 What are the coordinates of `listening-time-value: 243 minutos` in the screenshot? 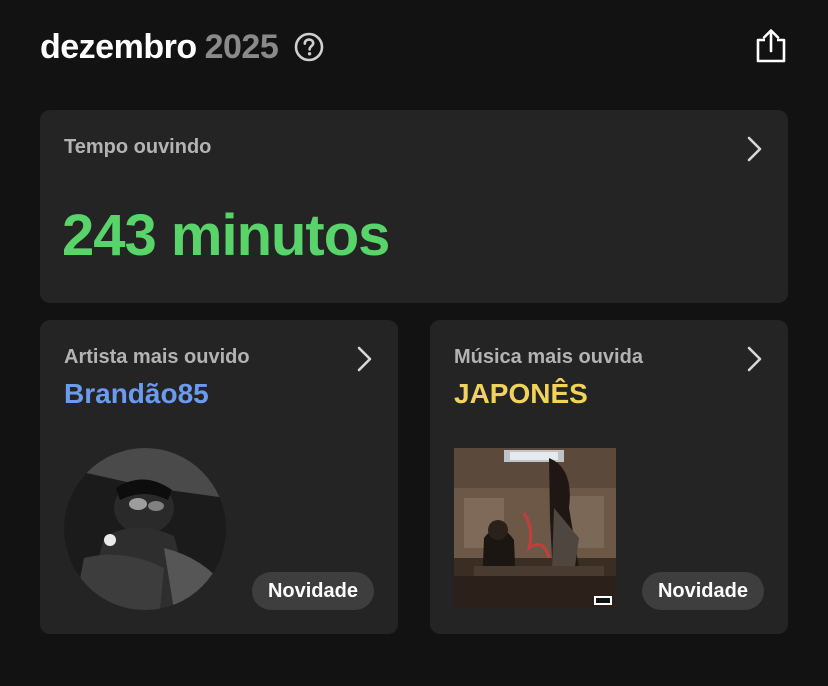 It's located at (226, 235).